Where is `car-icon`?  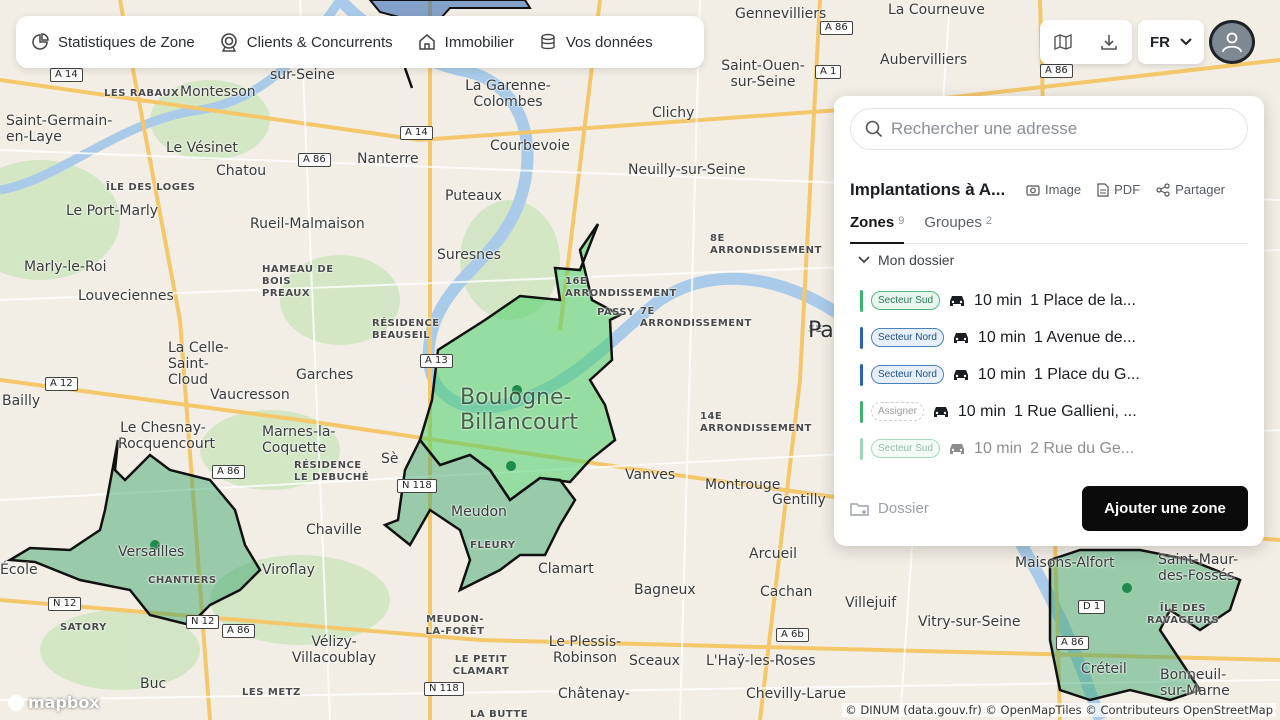 car-icon is located at coordinates (960, 374).